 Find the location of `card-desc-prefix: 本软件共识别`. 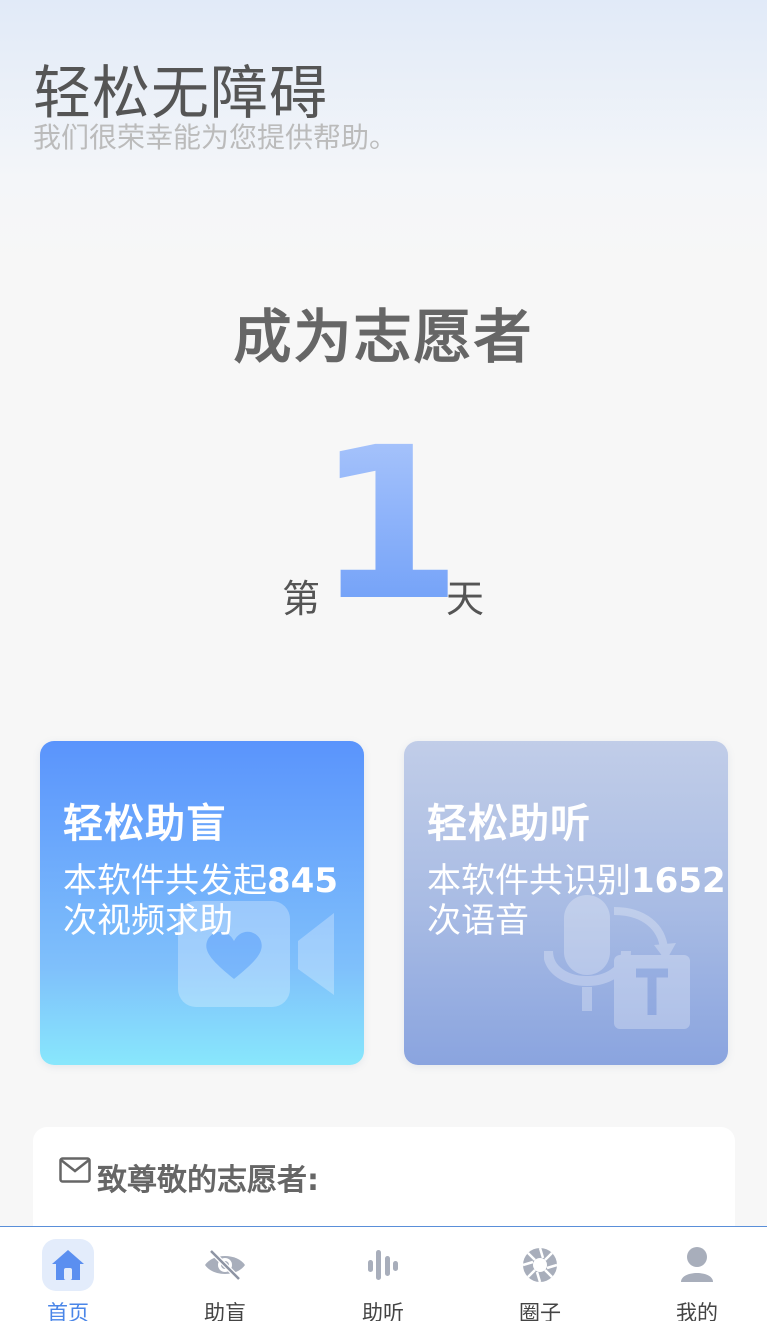

card-desc-prefix: 本软件共识别 is located at coordinates (529, 881).